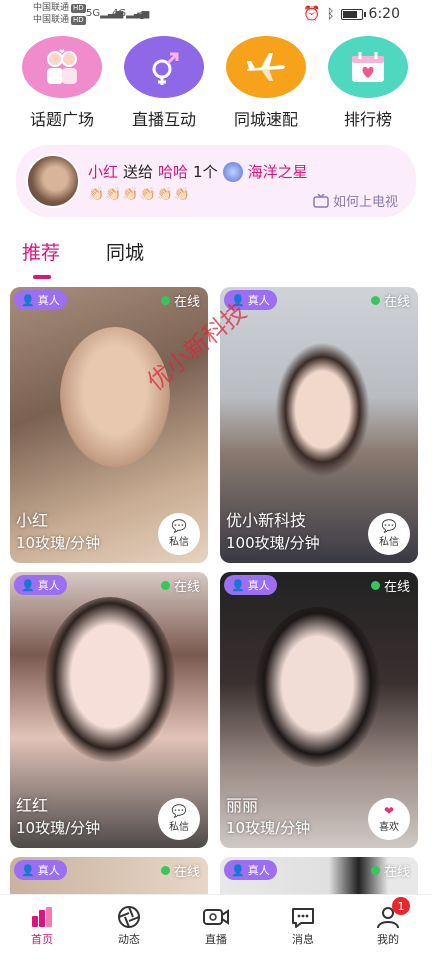 This screenshot has width=432, height=960. What do you see at coordinates (216, 15) in the screenshot?
I see `status-bar: 中国联通 HD 中国联通 HD 5G▂▃▅ 4G▂▃▅ ᯤ ⏰ ᛒ 6:20` at bounding box center [216, 15].